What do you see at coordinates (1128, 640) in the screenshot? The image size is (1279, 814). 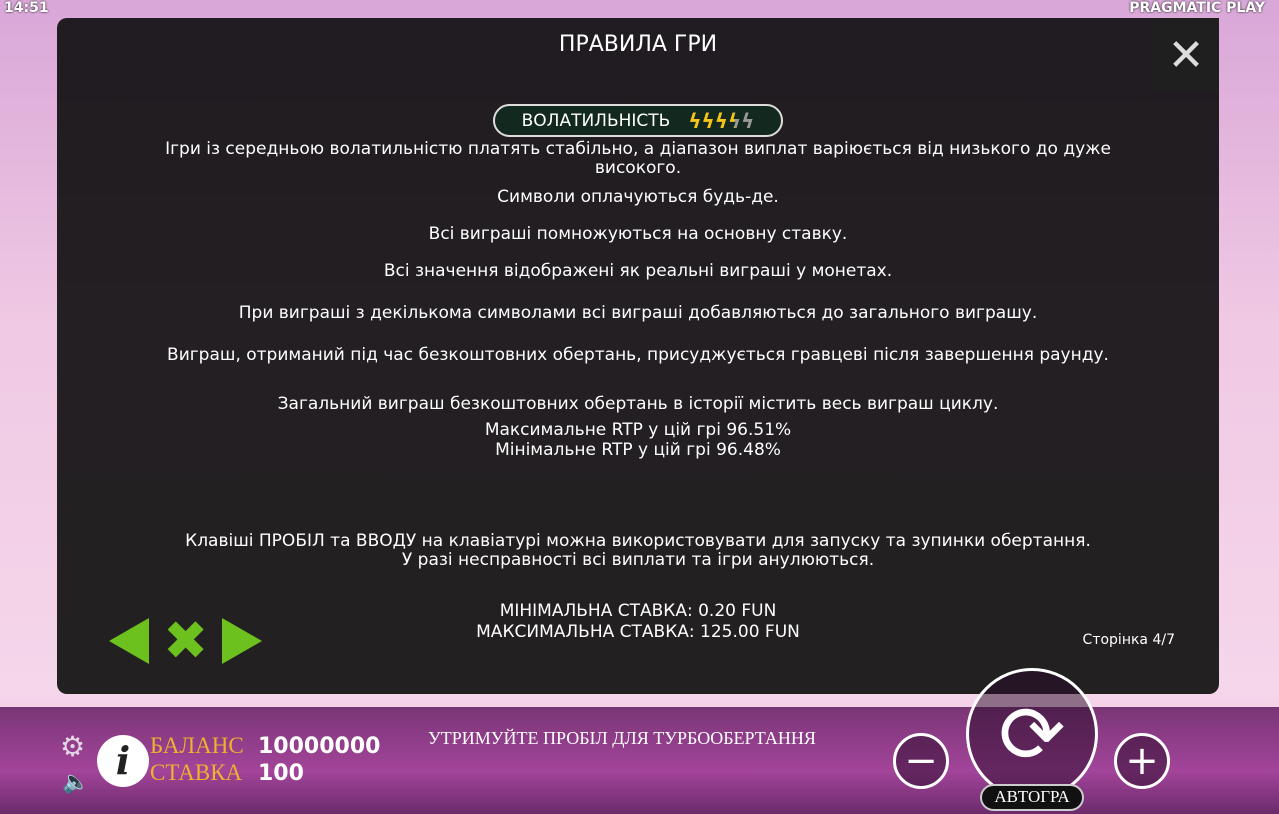 I see `page-indicator: Сторінка 4/7` at bounding box center [1128, 640].